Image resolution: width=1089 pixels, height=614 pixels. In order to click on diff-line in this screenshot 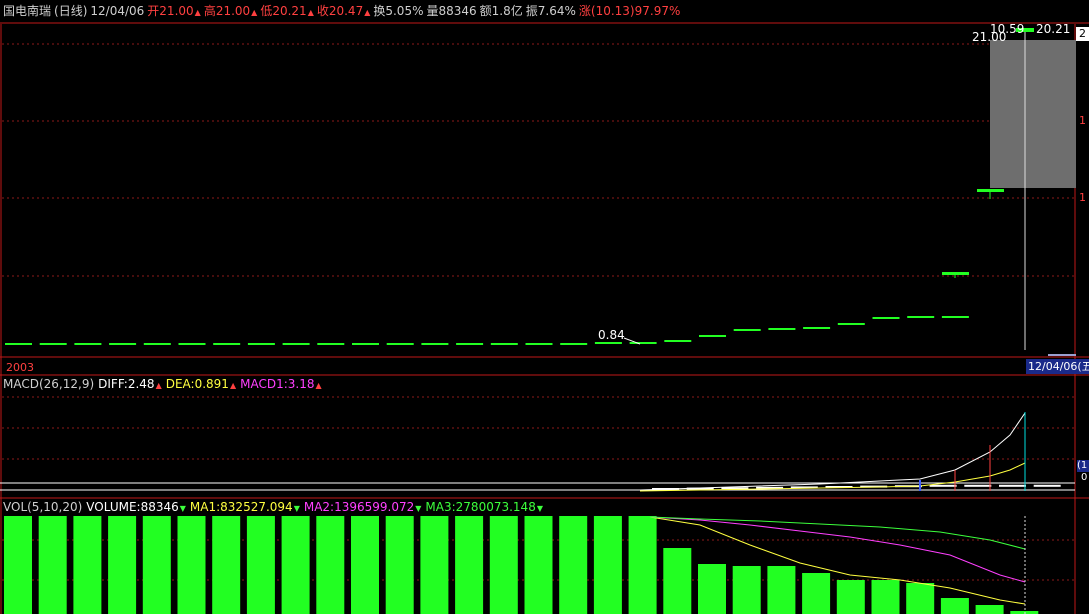, I will do `click(832, 451)`.